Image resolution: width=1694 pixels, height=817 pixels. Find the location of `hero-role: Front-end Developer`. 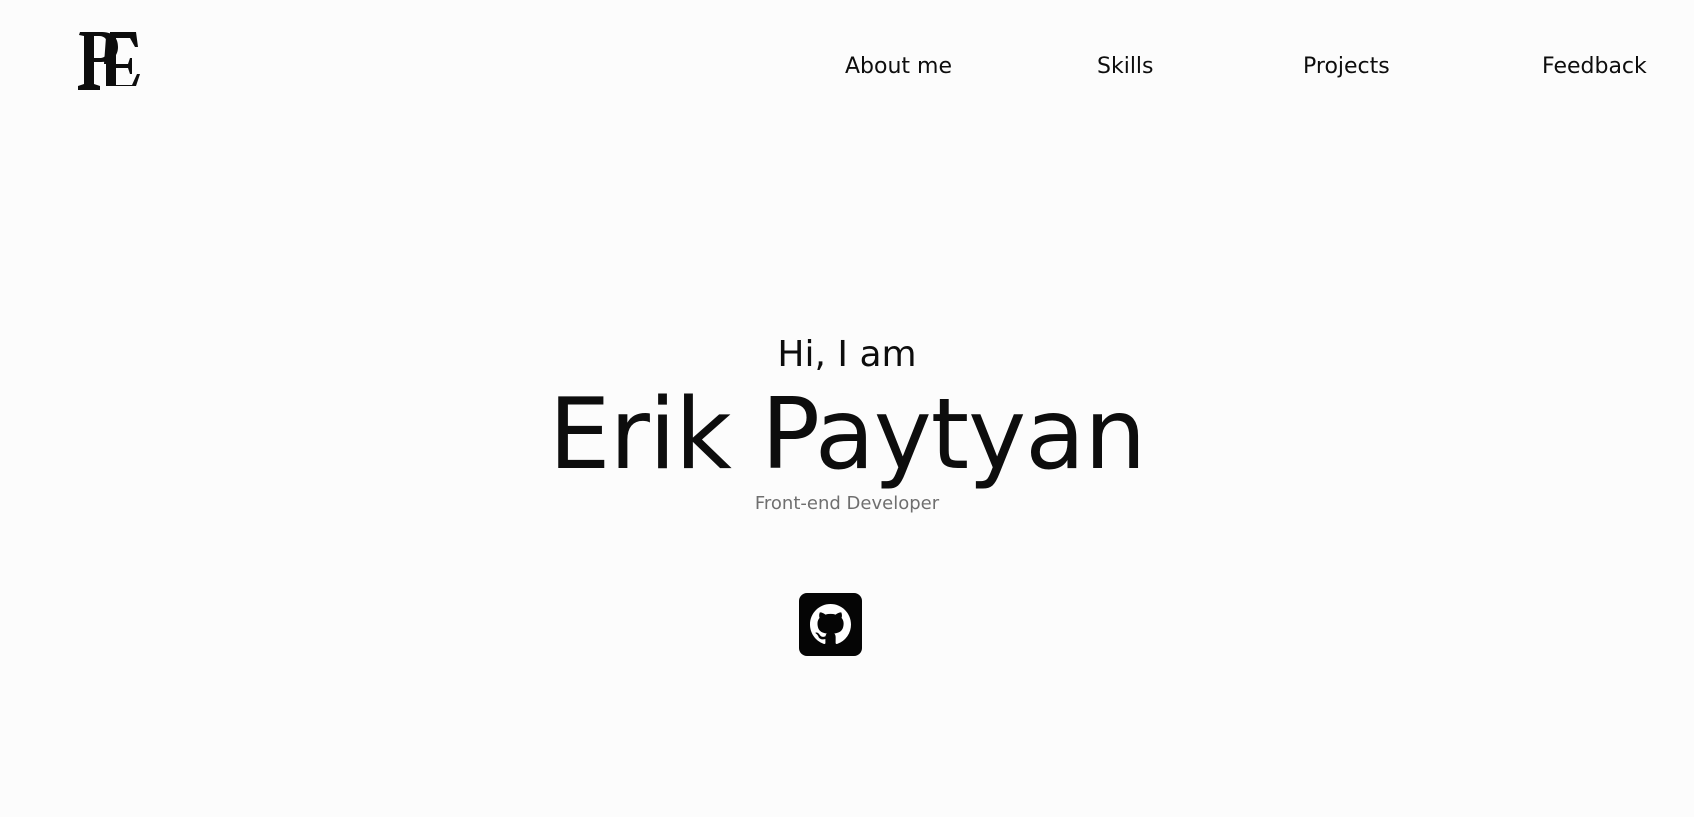

hero-role: Front-end Developer is located at coordinates (847, 503).